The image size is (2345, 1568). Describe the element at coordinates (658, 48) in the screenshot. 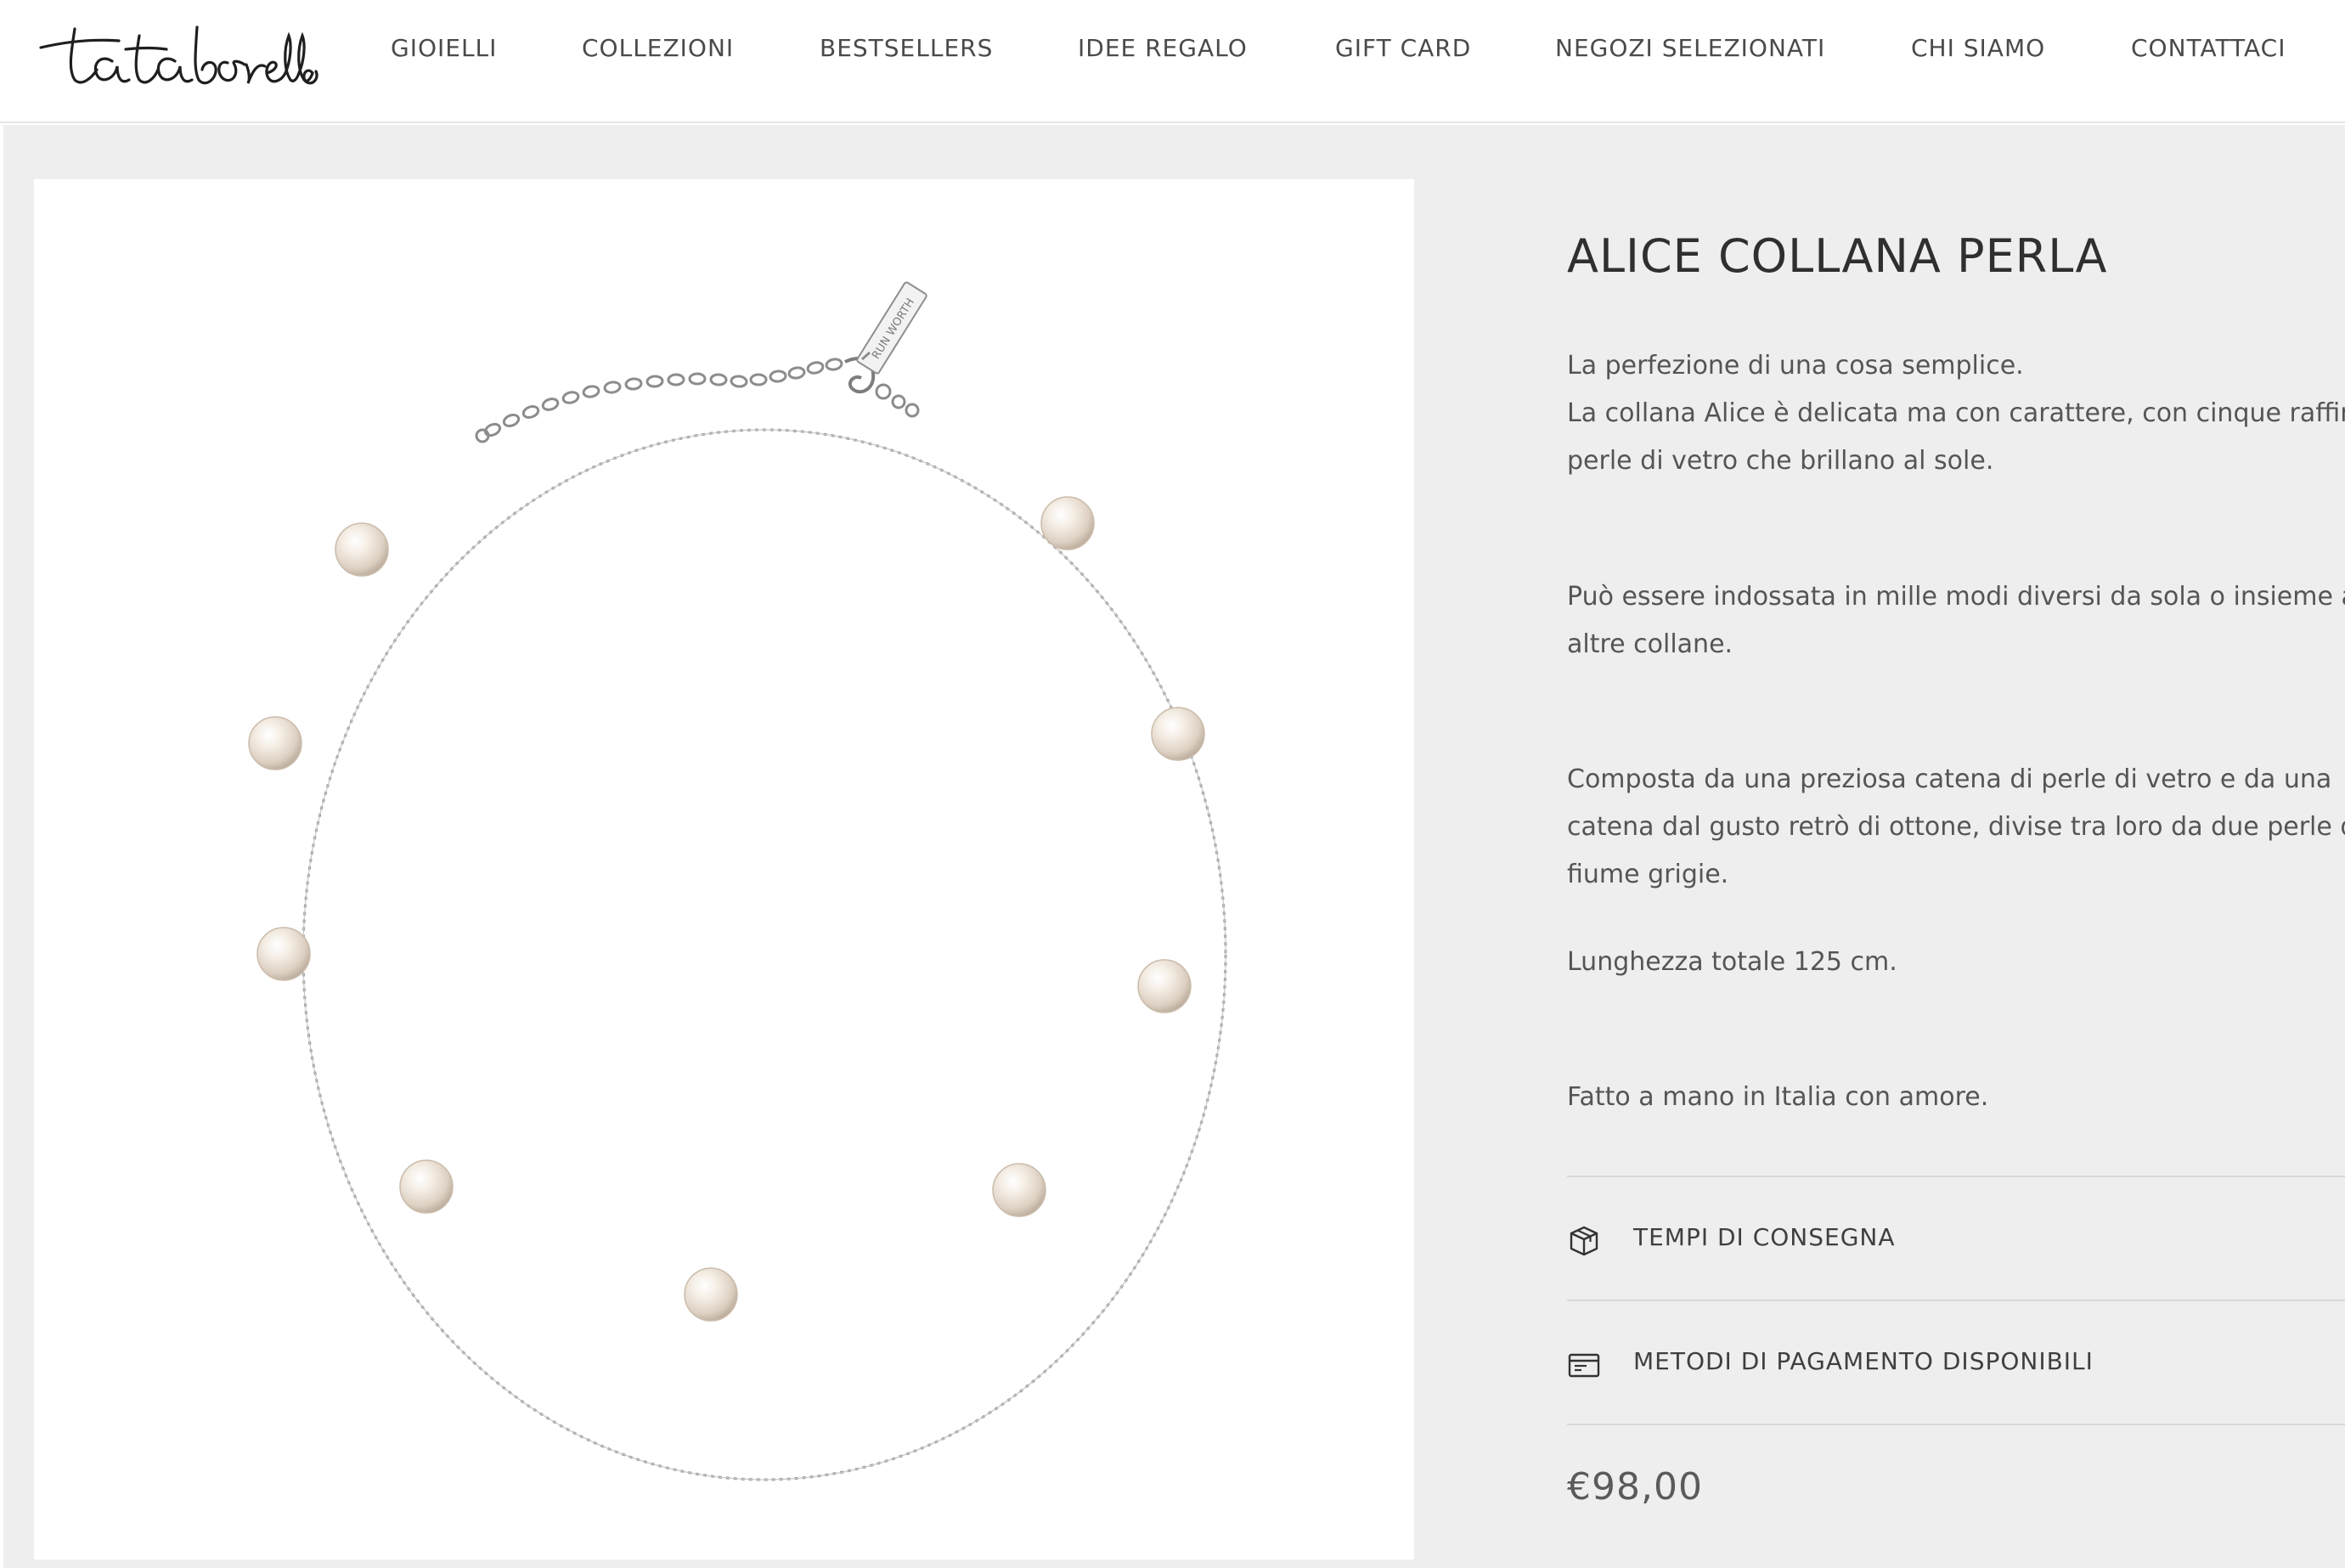

I see `nav-item-collezioni: COLLEZIONI` at that location.